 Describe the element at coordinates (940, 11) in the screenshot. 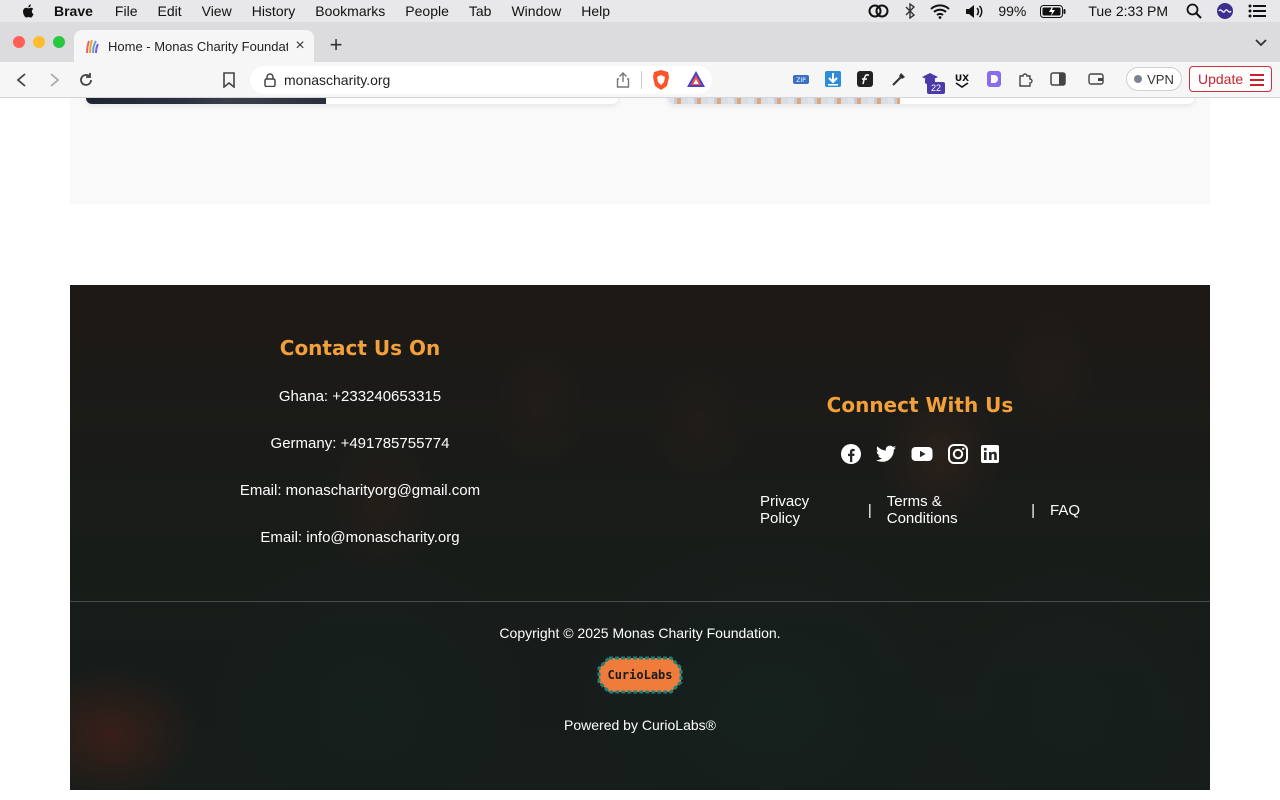

I see `wifi-icon` at that location.